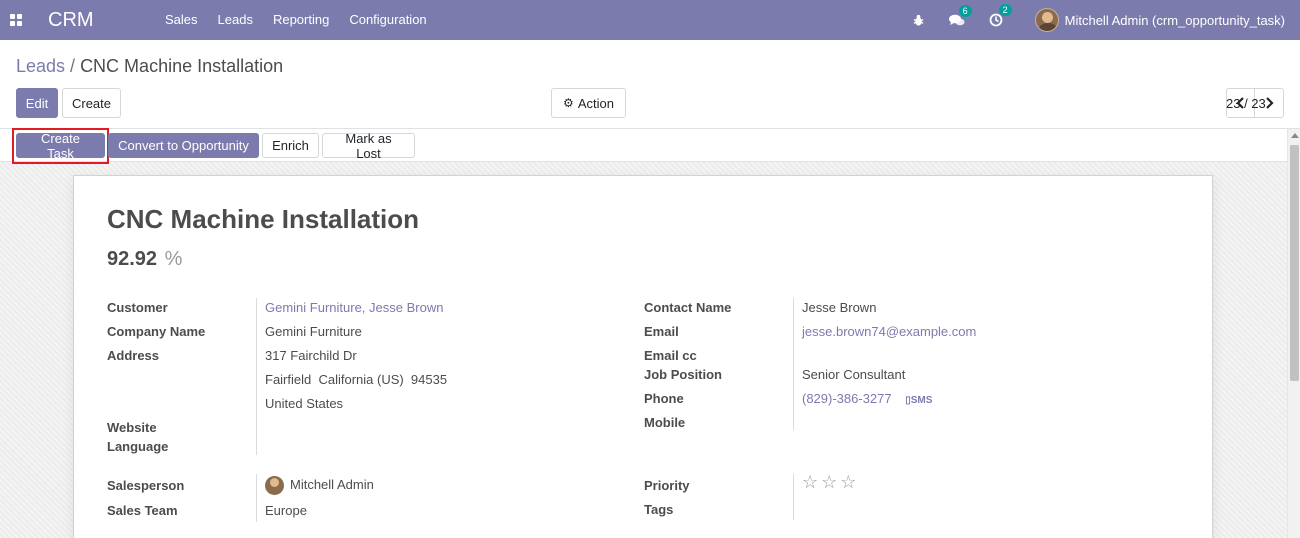 The height and width of the screenshot is (538, 1300). Describe the element at coordinates (263, 219) in the screenshot. I see `lead-title: CNC Machine Installation` at that location.